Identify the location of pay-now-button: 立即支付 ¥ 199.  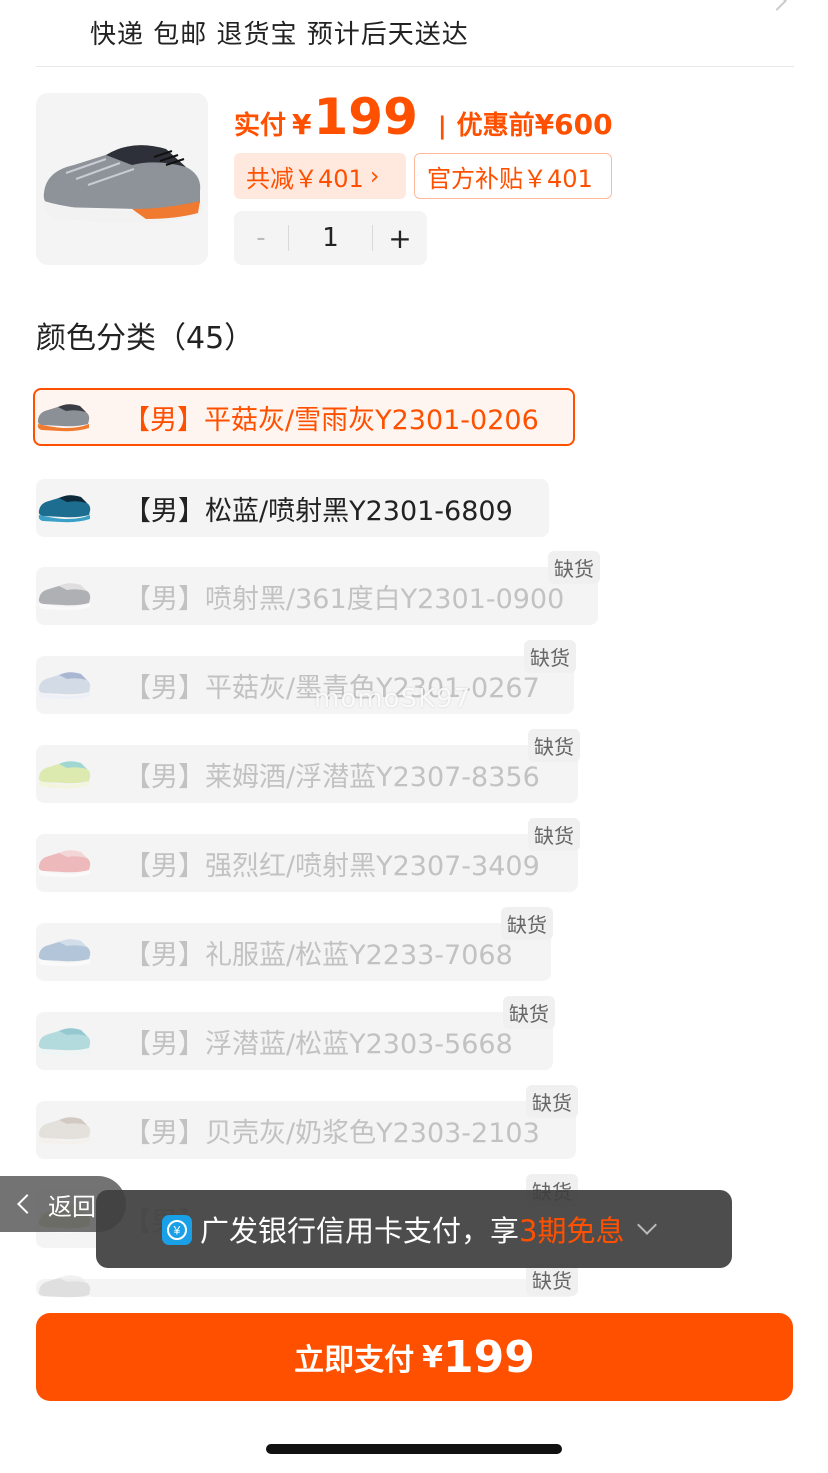
(414, 1357).